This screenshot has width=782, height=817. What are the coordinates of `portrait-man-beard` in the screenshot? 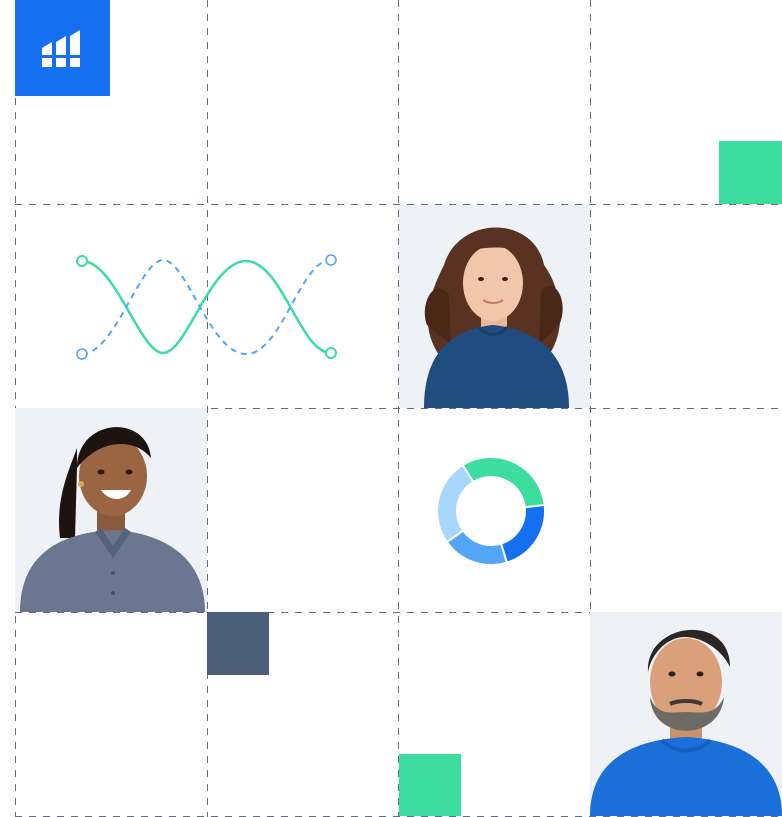 It's located at (686, 714).